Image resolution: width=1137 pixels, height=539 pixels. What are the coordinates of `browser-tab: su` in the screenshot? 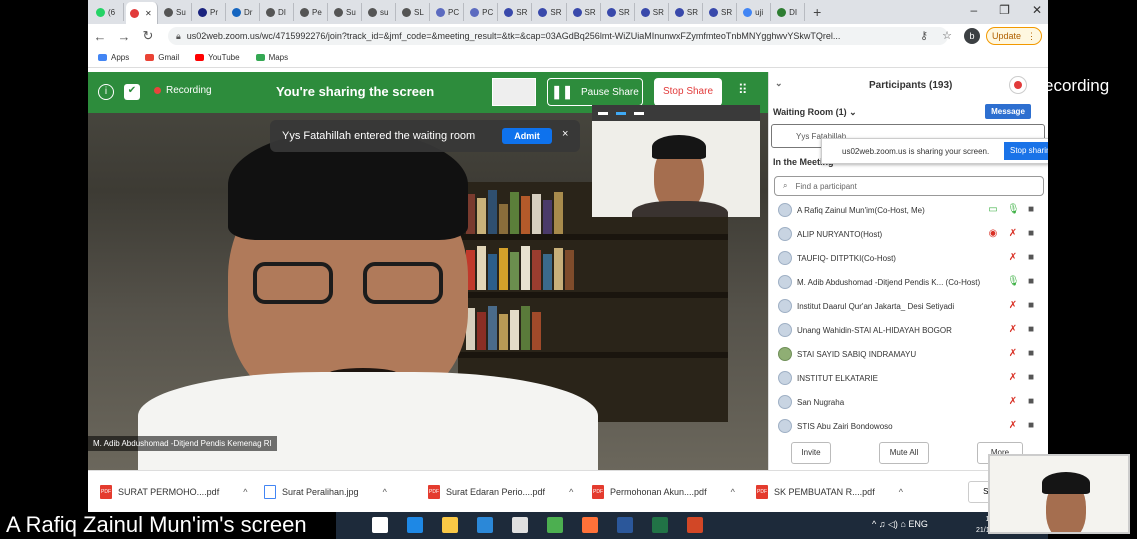 It's located at (380, 12).